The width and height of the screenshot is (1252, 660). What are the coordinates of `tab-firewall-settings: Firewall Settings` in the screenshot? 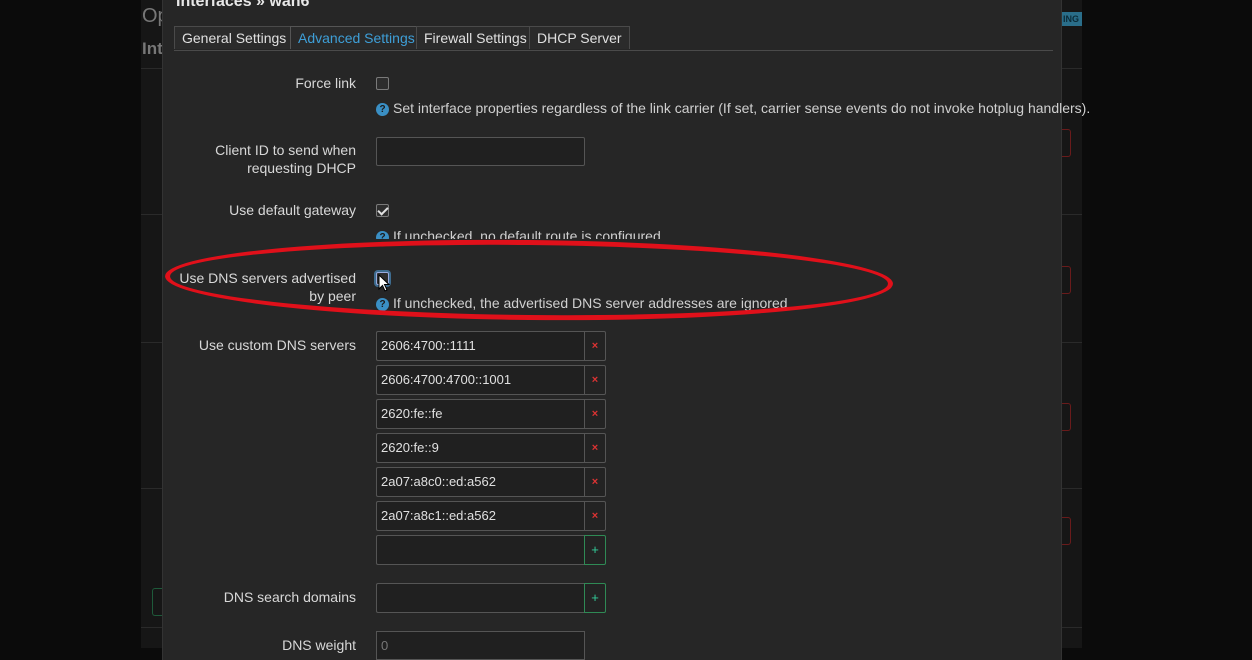 It's located at (475, 37).